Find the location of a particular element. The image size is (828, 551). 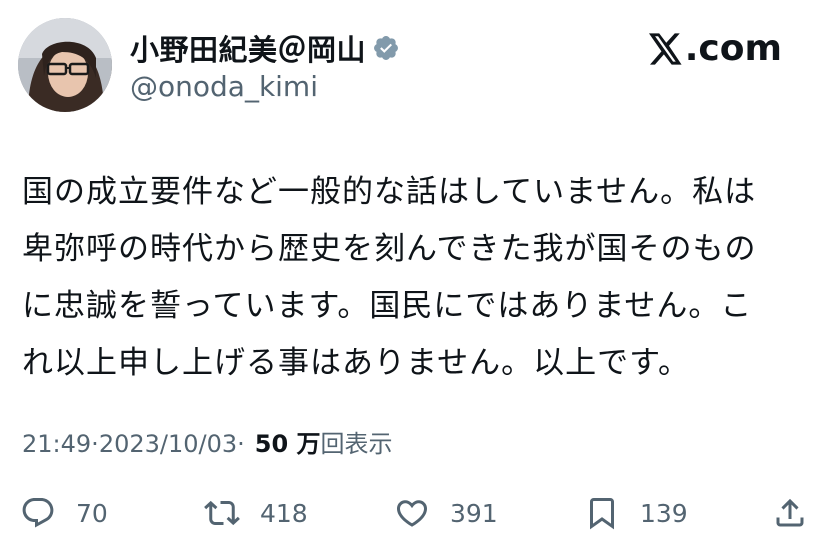

avatar-image is located at coordinates (65, 65).